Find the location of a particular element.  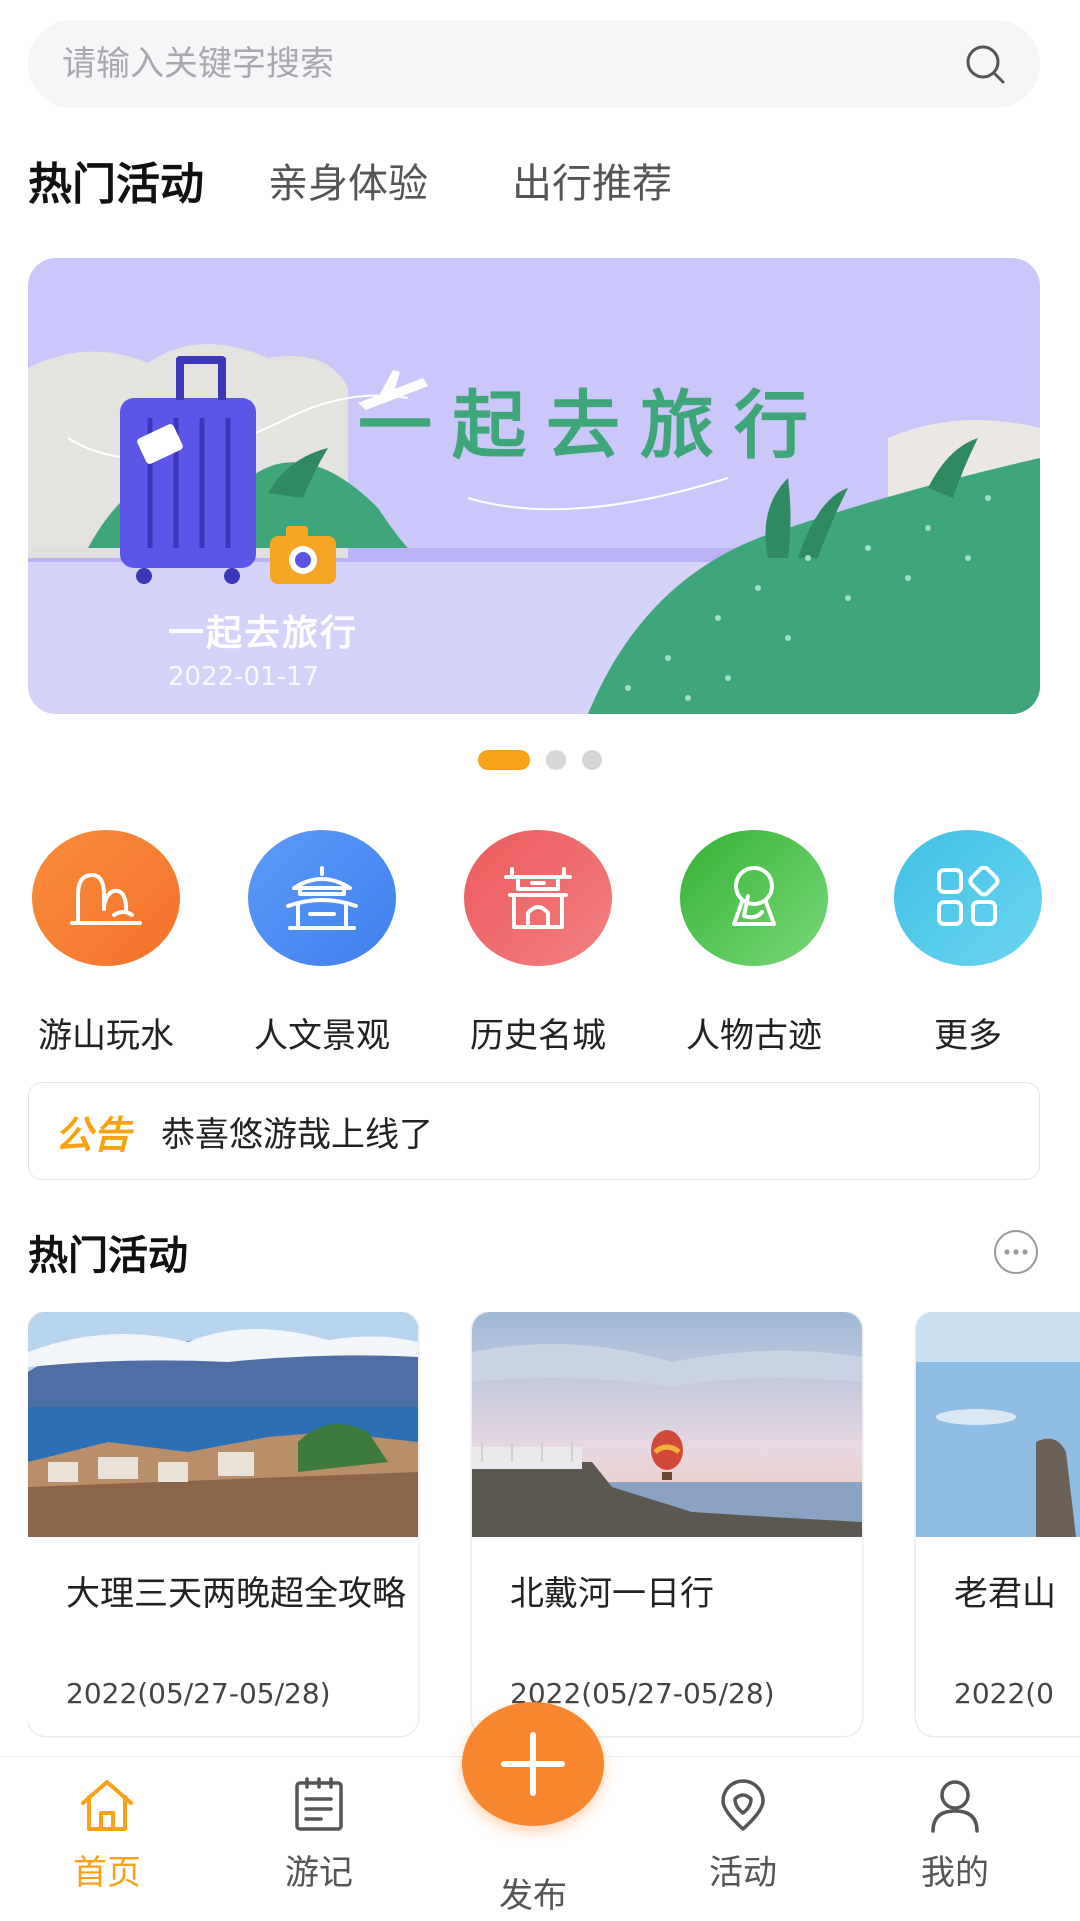

category-pavilion: 人文景观 is located at coordinates (322, 943).